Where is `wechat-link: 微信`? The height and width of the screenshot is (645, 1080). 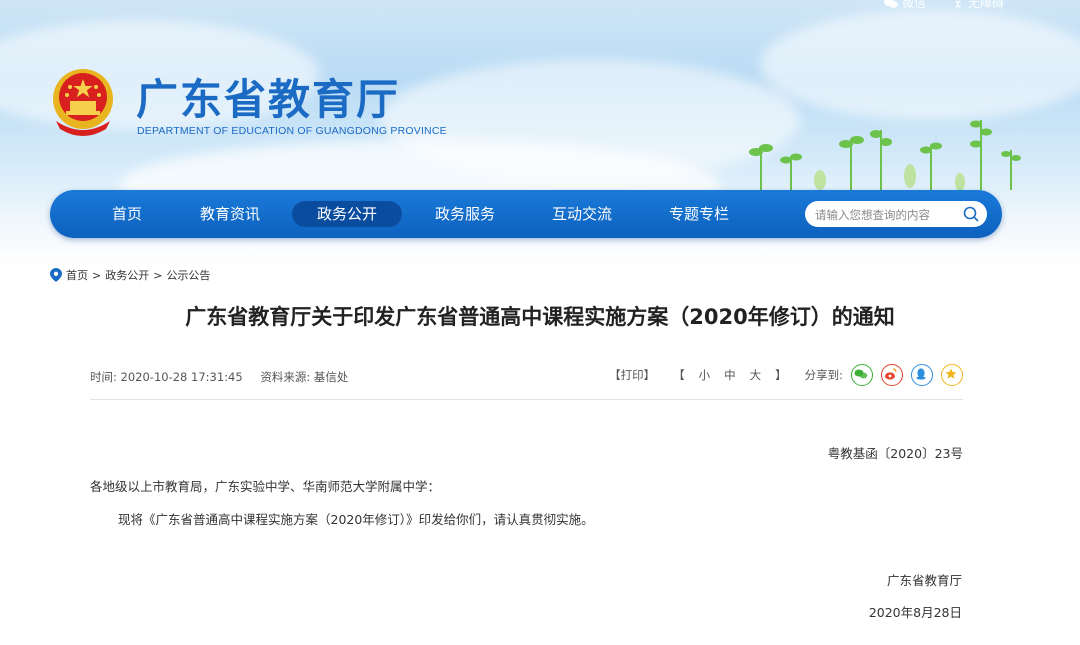 wechat-link: 微信 is located at coordinates (904, 5).